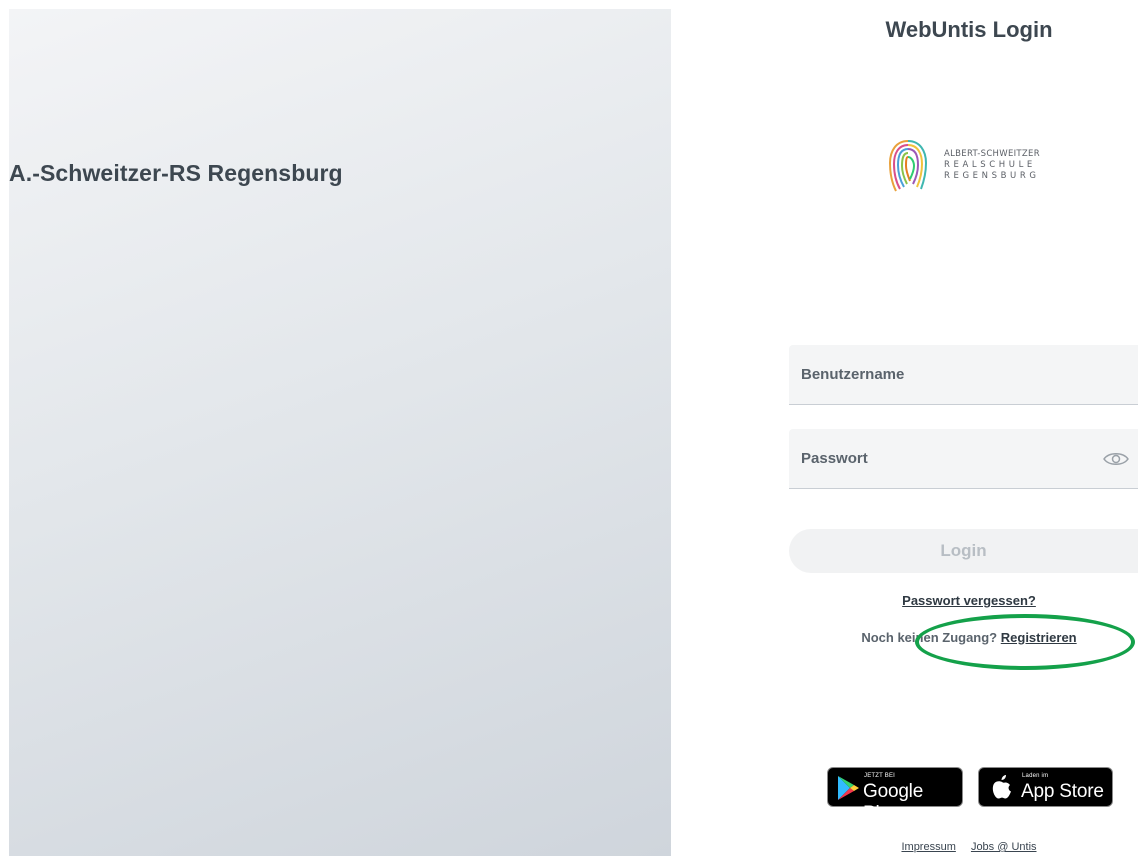 The width and height of the screenshot is (1138, 856). I want to click on footer-links: Impressum Jobs @ Untis, so click(904, 847).